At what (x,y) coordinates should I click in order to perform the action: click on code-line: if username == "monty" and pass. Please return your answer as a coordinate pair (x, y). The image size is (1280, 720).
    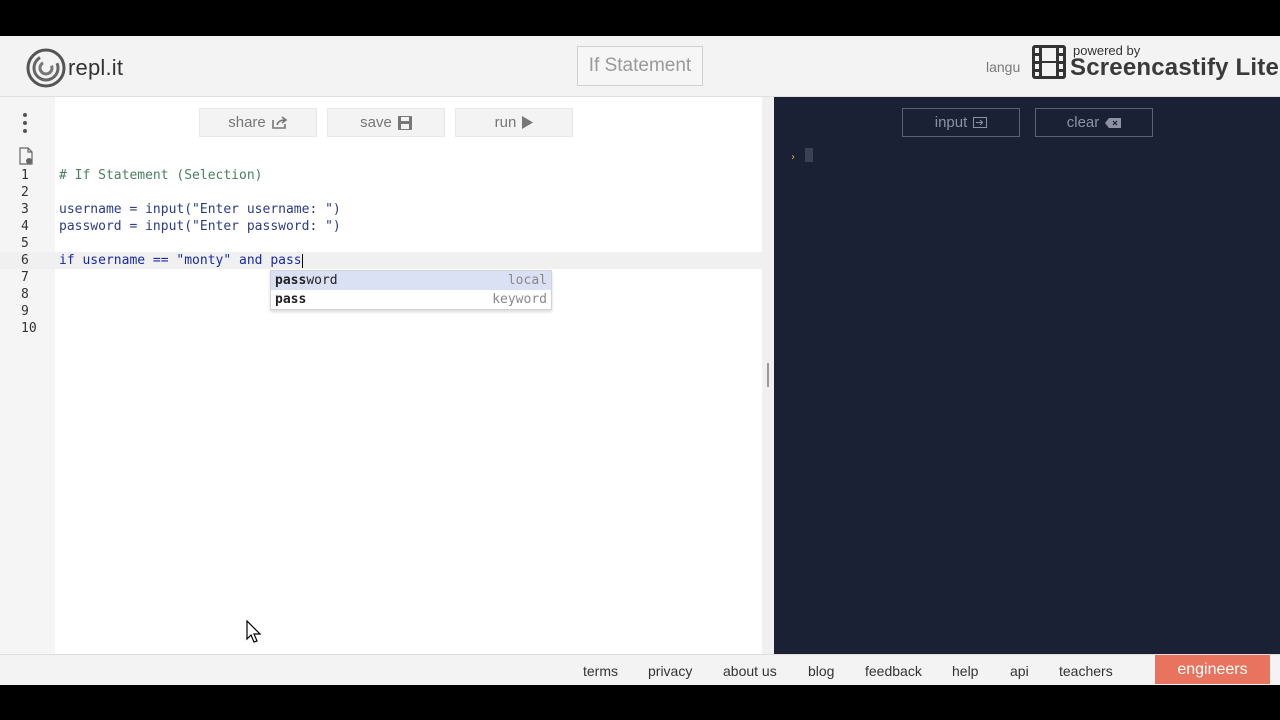
    Looking at the image, I should click on (200, 260).